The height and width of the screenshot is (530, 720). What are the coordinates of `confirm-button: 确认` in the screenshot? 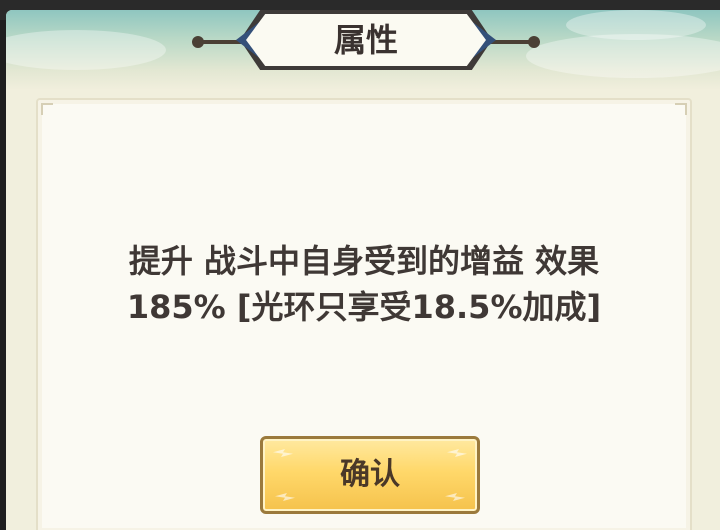 It's located at (370, 475).